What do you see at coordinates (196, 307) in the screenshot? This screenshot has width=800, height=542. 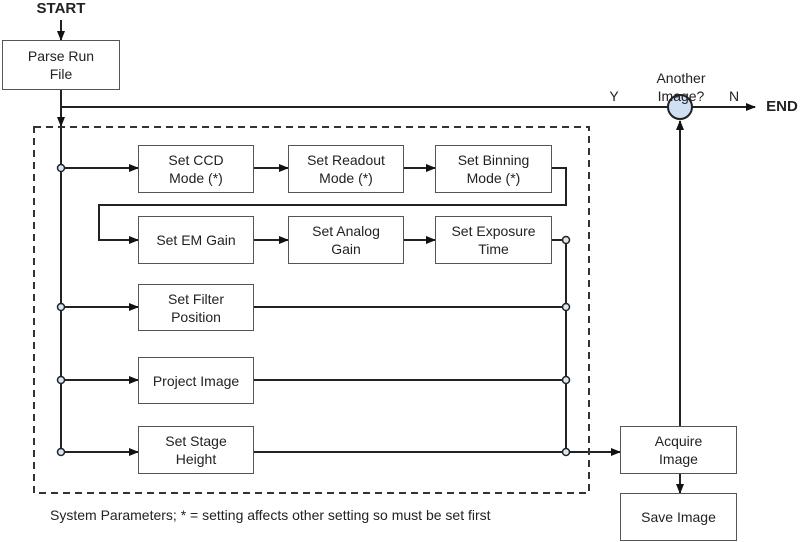 I see `set-filter-position-box: Set Filter Position` at bounding box center [196, 307].